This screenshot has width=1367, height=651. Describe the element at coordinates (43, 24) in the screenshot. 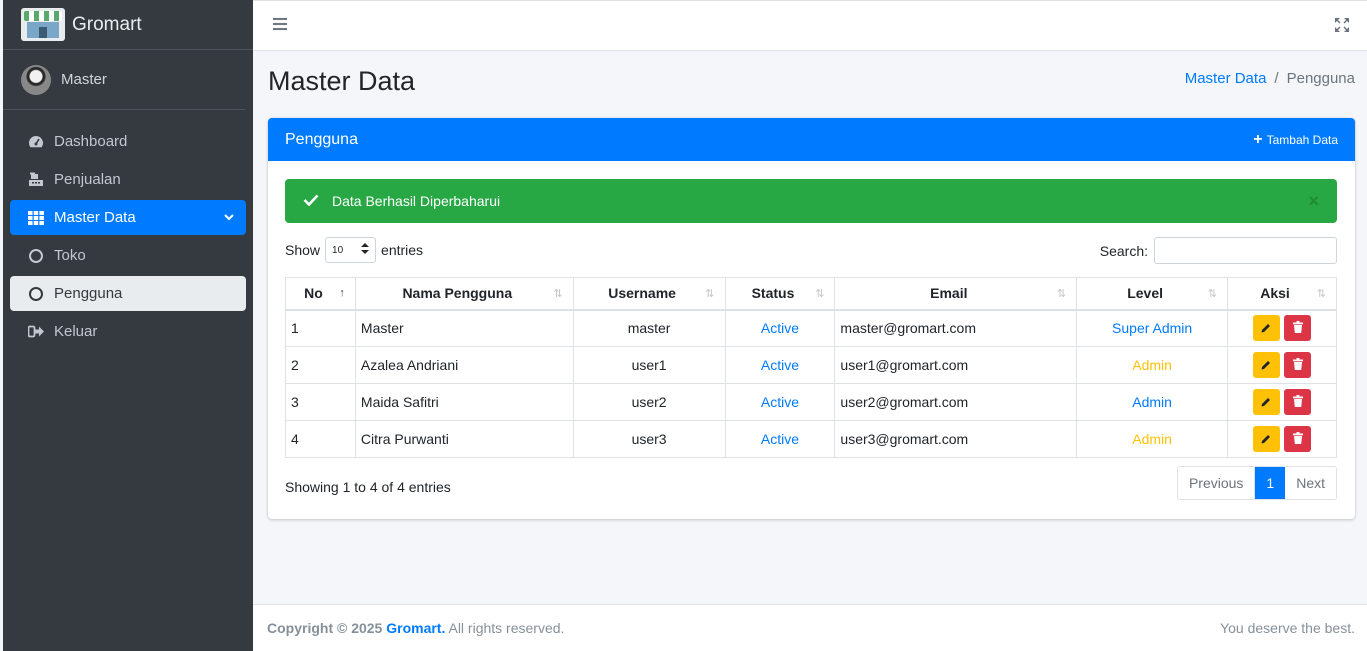

I see `store-logo-icon` at that location.